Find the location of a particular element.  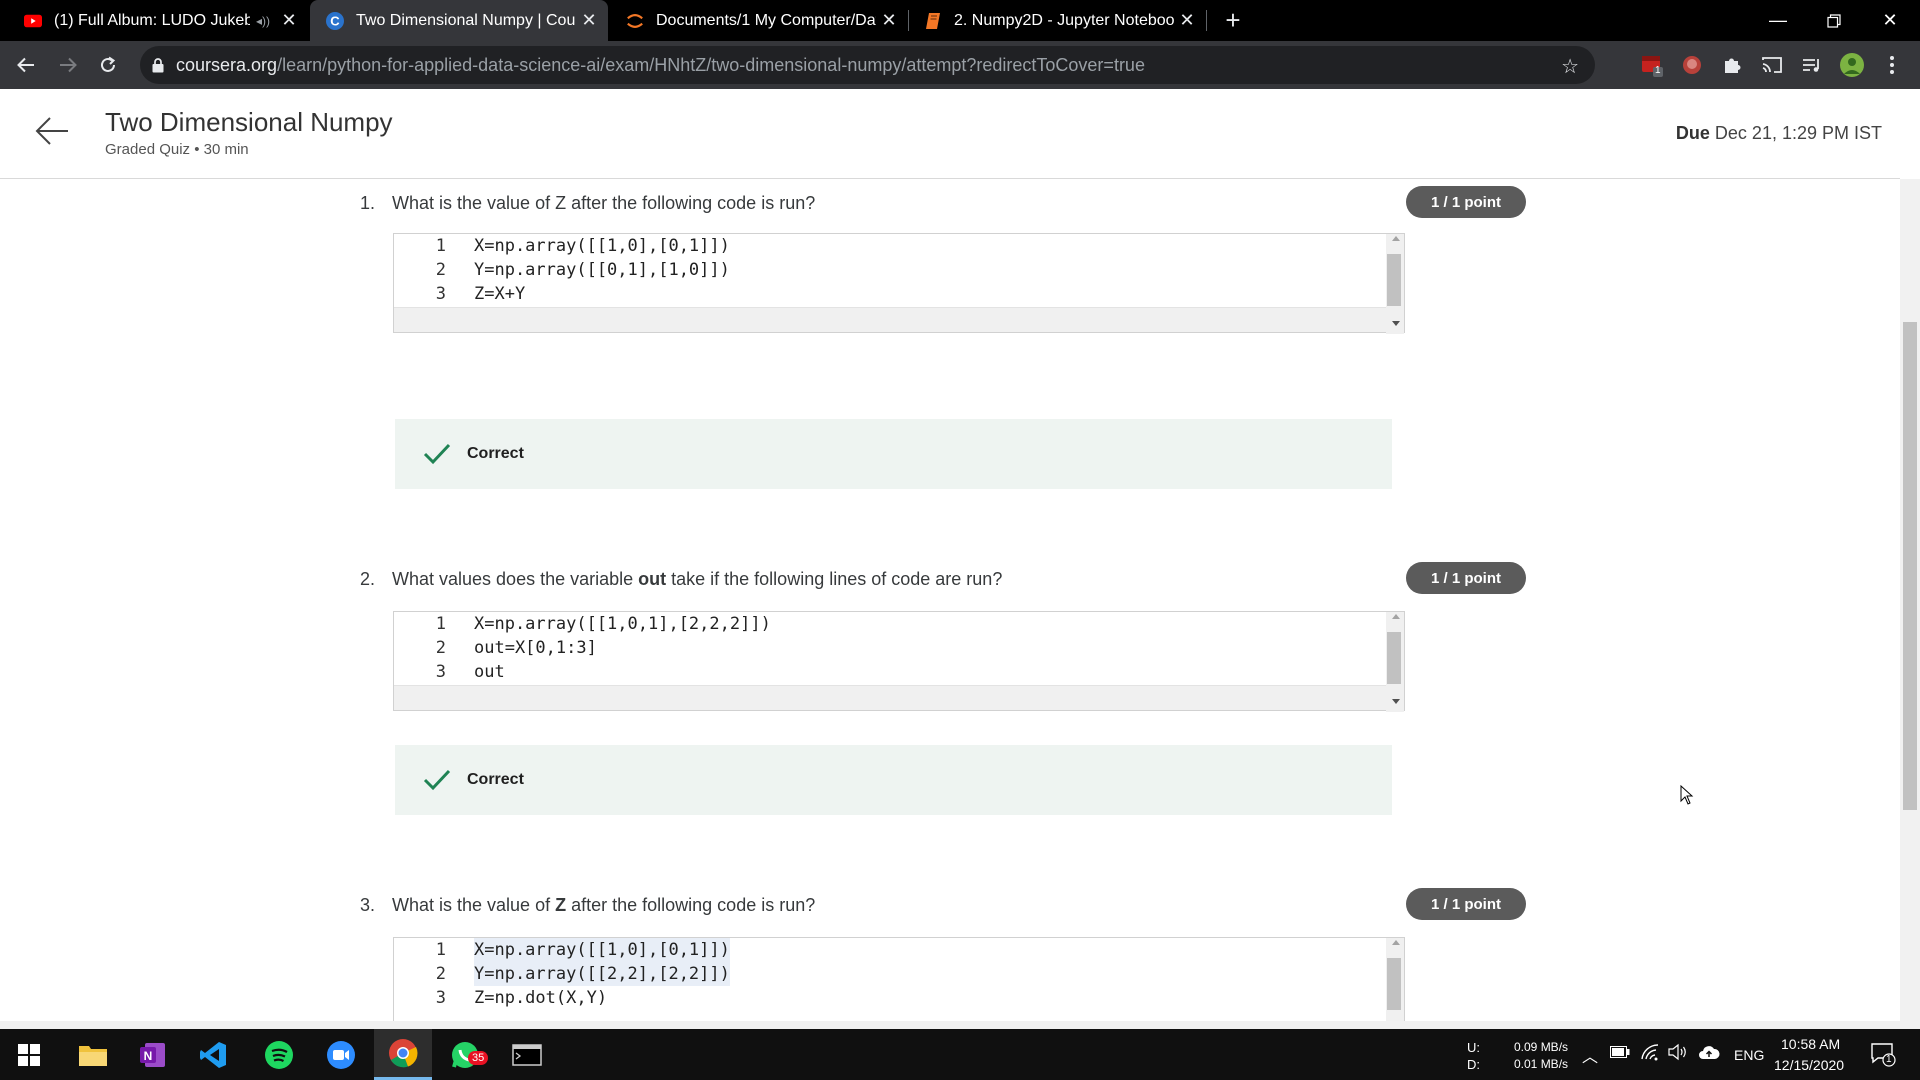

profile-avatar-icon is located at coordinates (1852, 65).